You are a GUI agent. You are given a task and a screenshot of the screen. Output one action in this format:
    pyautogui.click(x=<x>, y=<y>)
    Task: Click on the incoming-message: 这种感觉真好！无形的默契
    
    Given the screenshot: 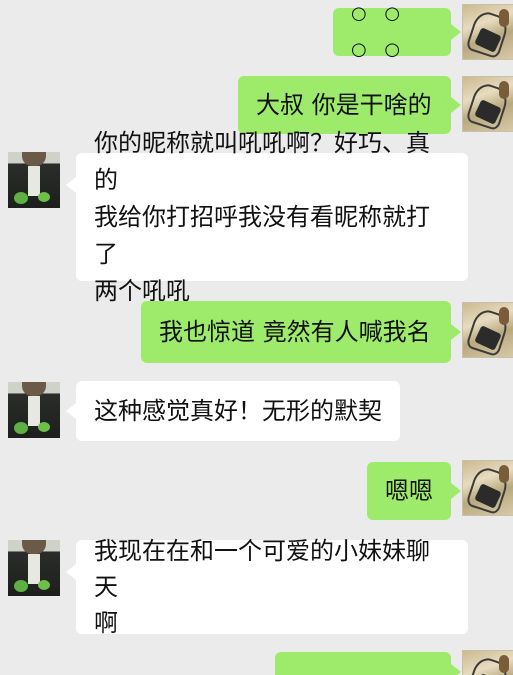 What is the action you would take?
    pyautogui.click(x=233, y=411)
    